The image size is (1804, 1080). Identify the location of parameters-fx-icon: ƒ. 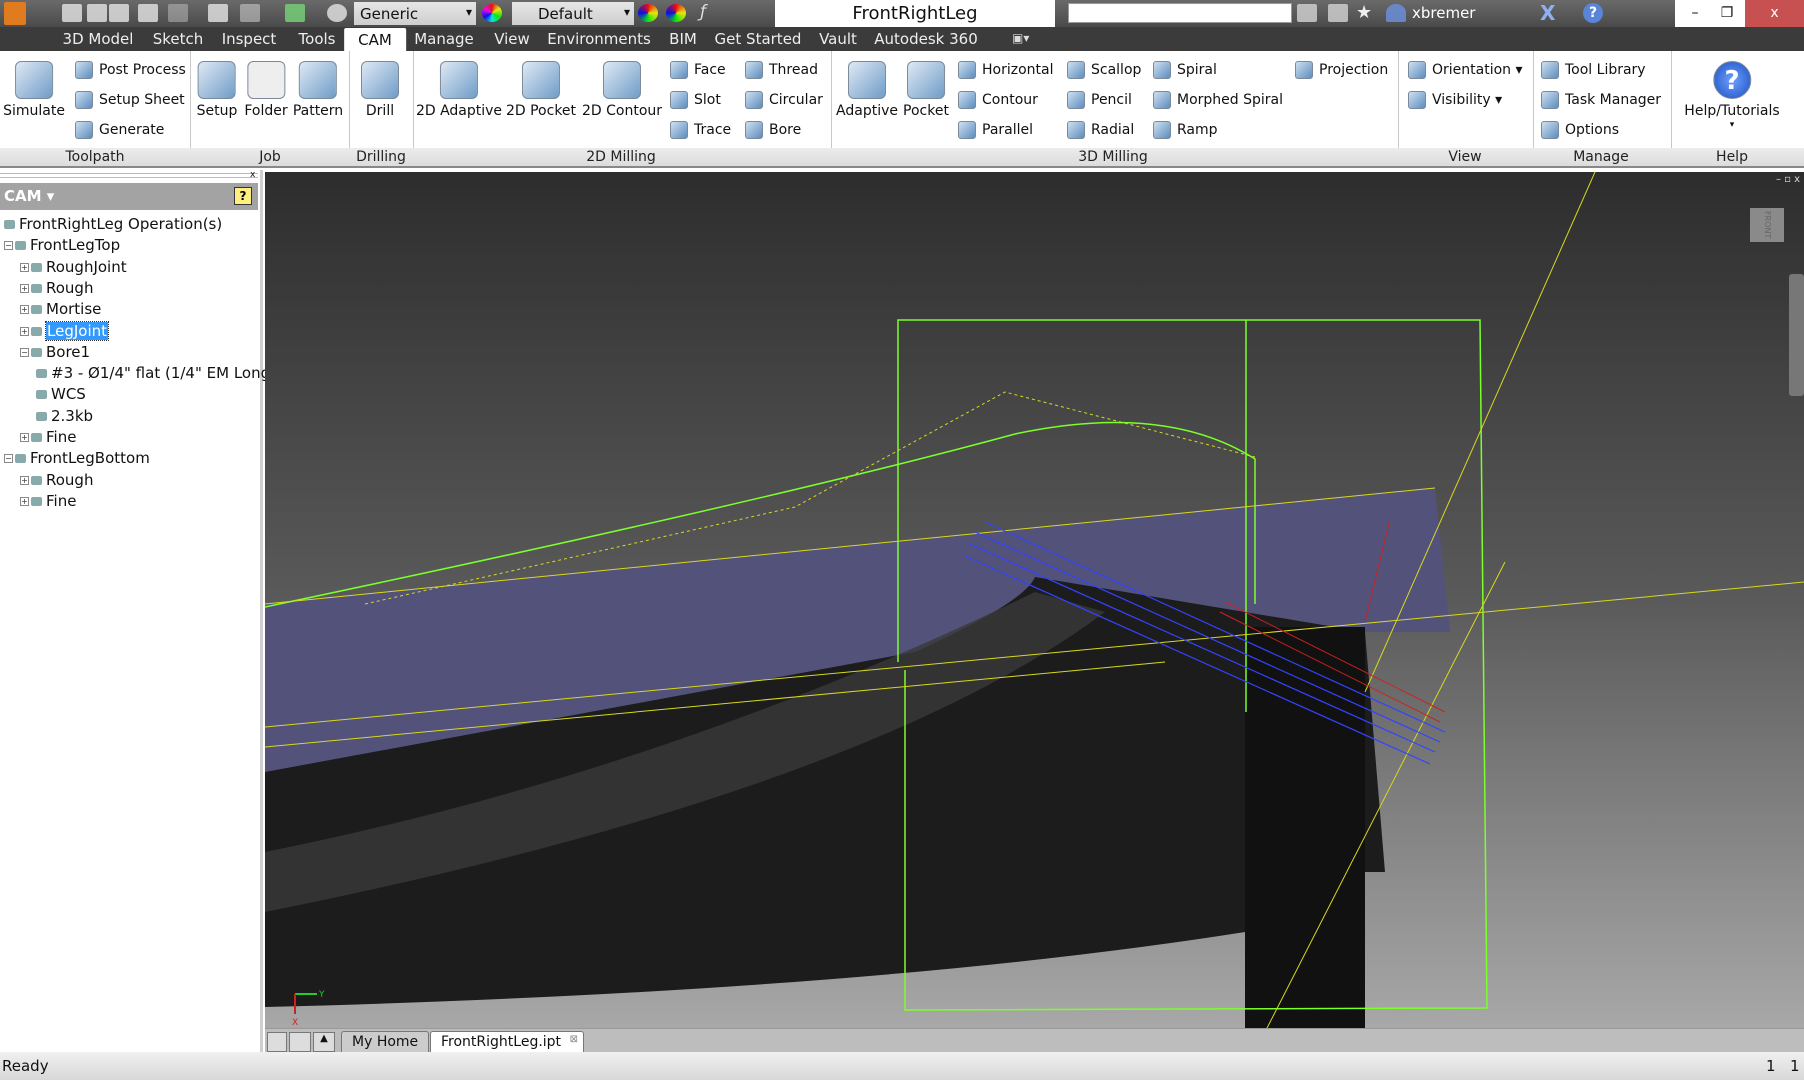
(703, 12).